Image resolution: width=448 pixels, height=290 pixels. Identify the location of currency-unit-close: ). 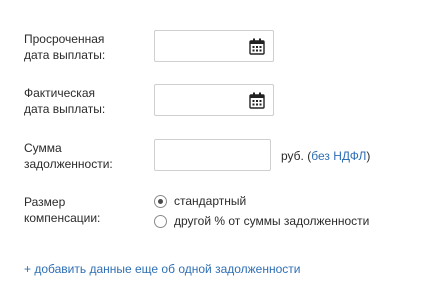
(368, 156).